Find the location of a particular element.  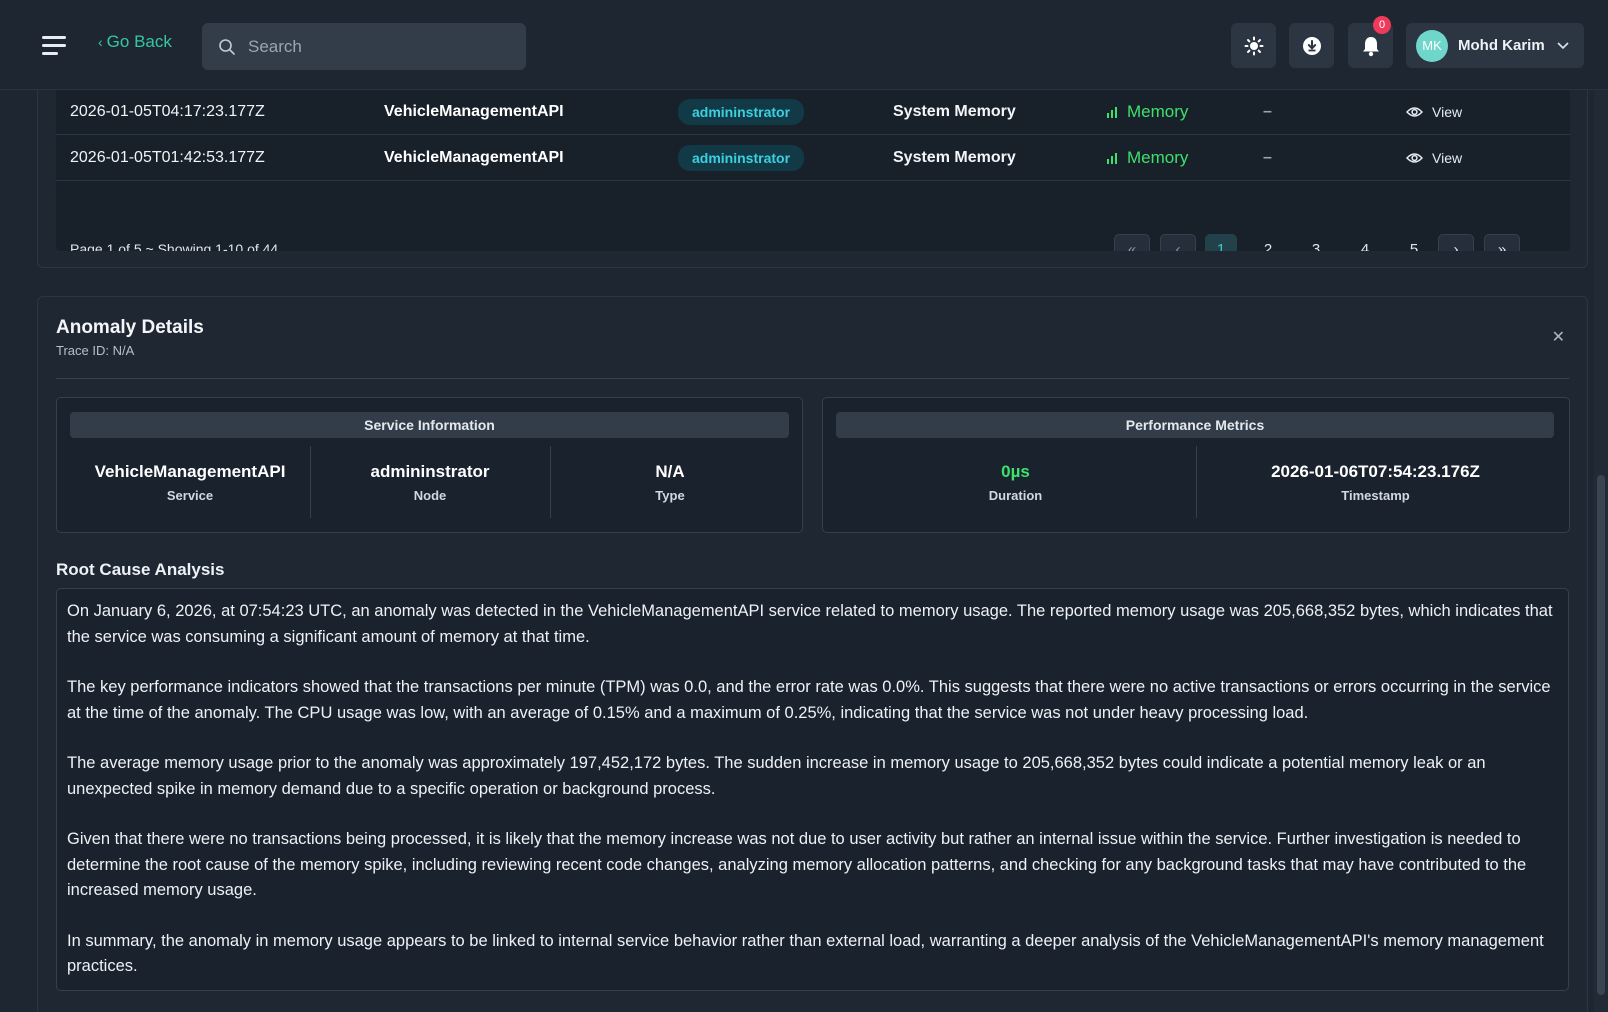

timestamp-value: 2026-01-06T07:54:23.176Z is located at coordinates (1375, 471).